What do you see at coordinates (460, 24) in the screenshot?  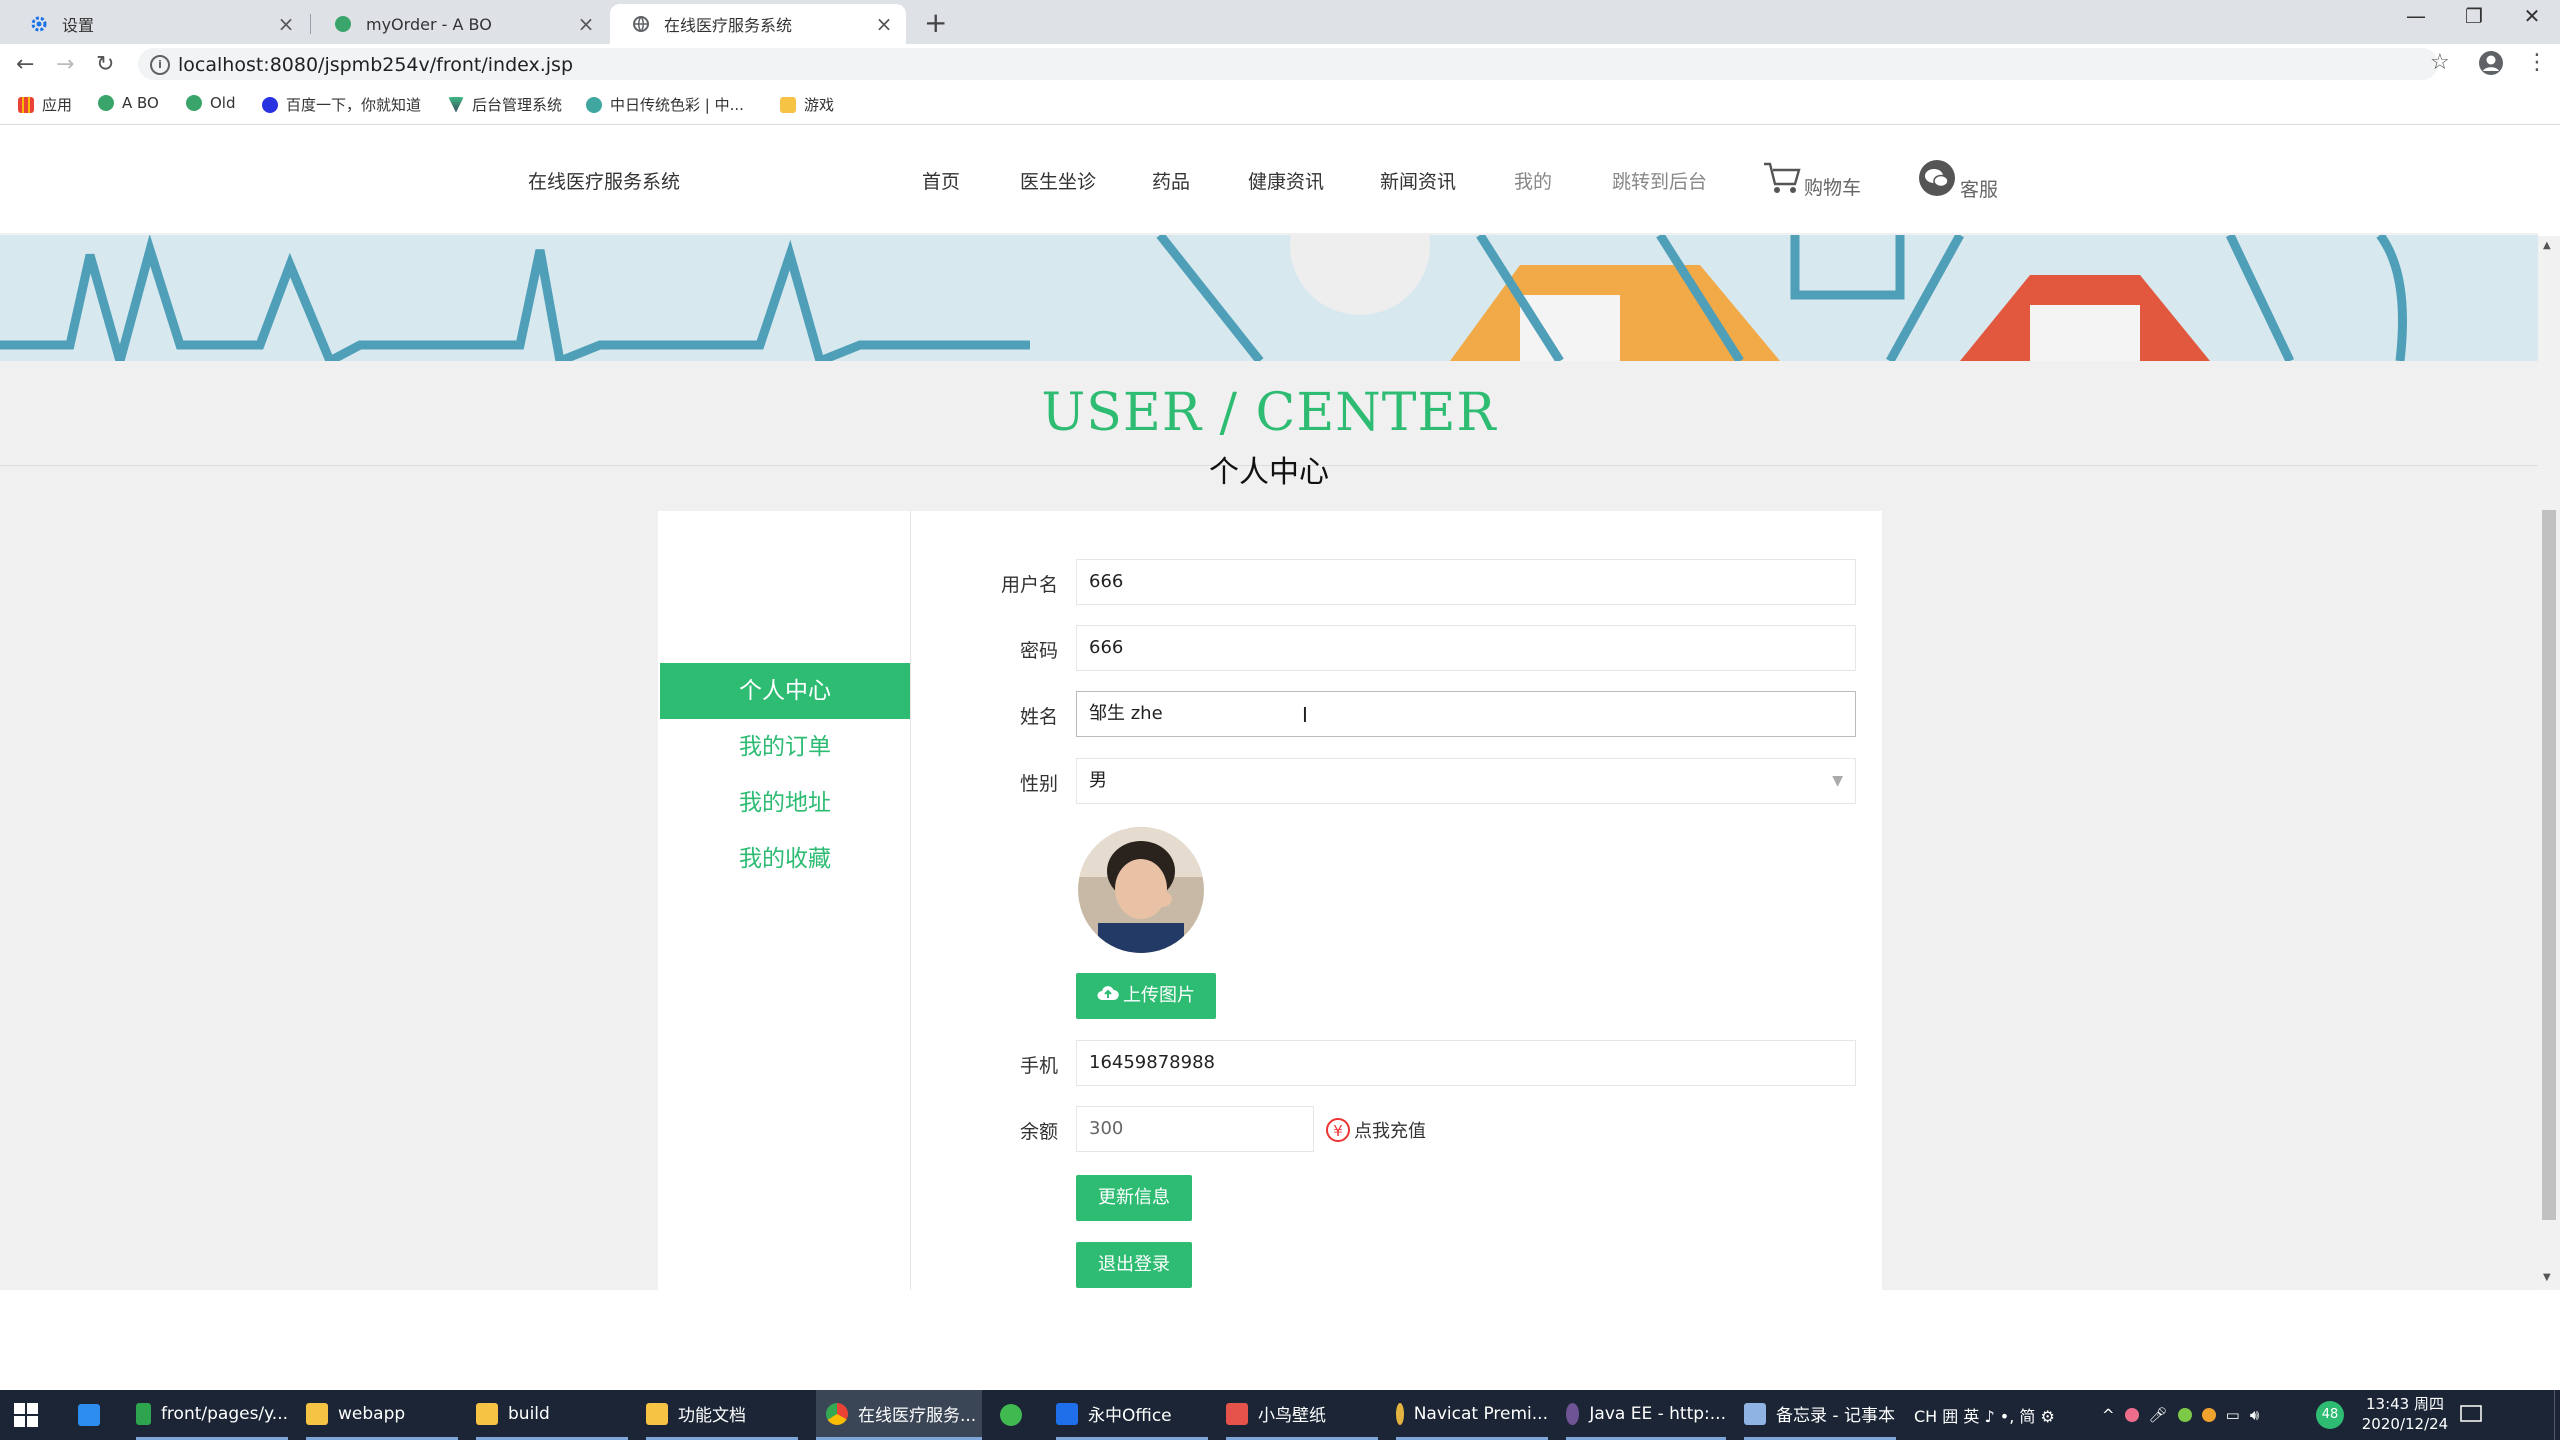 I see `tab-myorder: myOrder - A BO ×` at bounding box center [460, 24].